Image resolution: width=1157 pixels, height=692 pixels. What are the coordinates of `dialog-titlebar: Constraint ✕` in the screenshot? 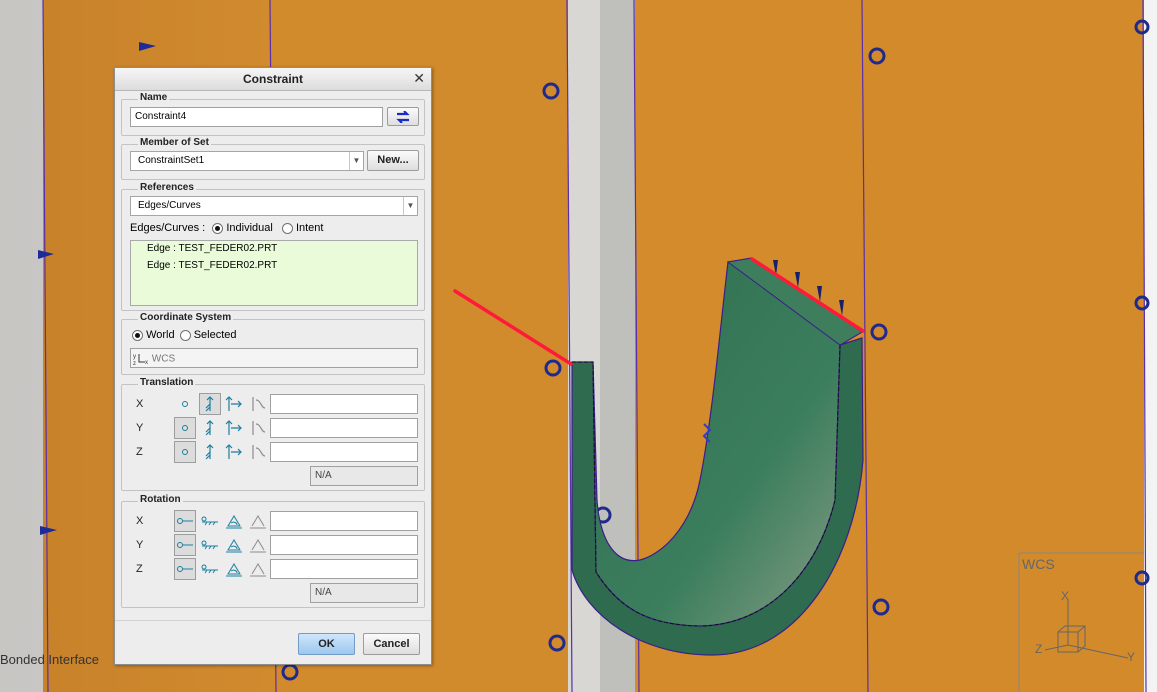 It's located at (273, 79).